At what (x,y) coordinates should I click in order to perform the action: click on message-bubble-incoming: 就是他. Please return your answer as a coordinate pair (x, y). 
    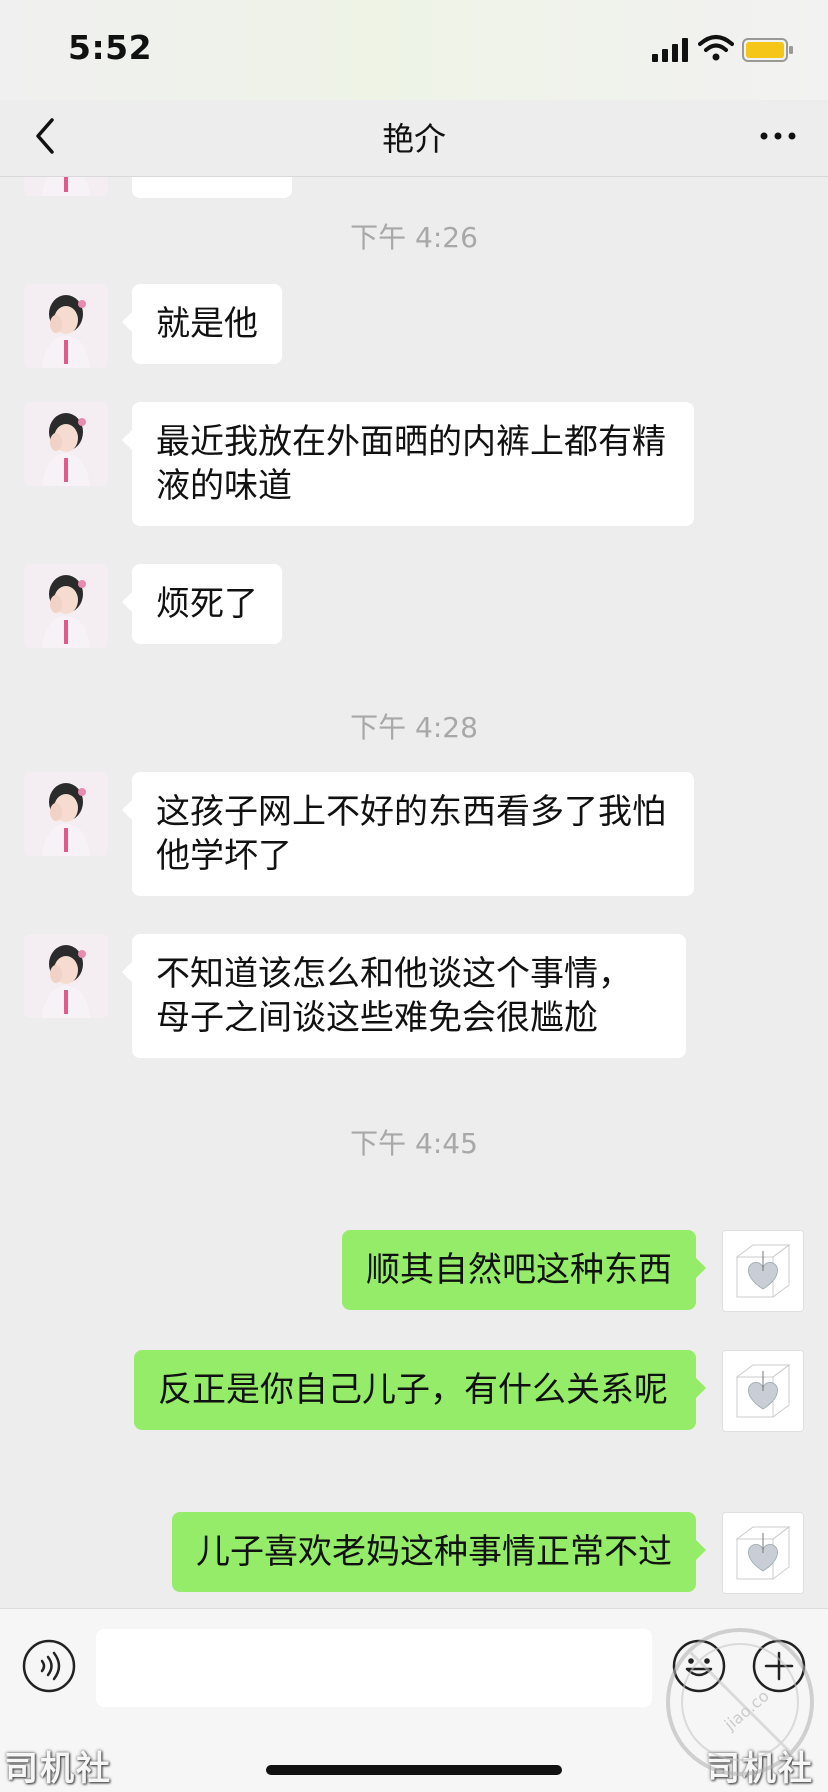
    Looking at the image, I should click on (202, 324).